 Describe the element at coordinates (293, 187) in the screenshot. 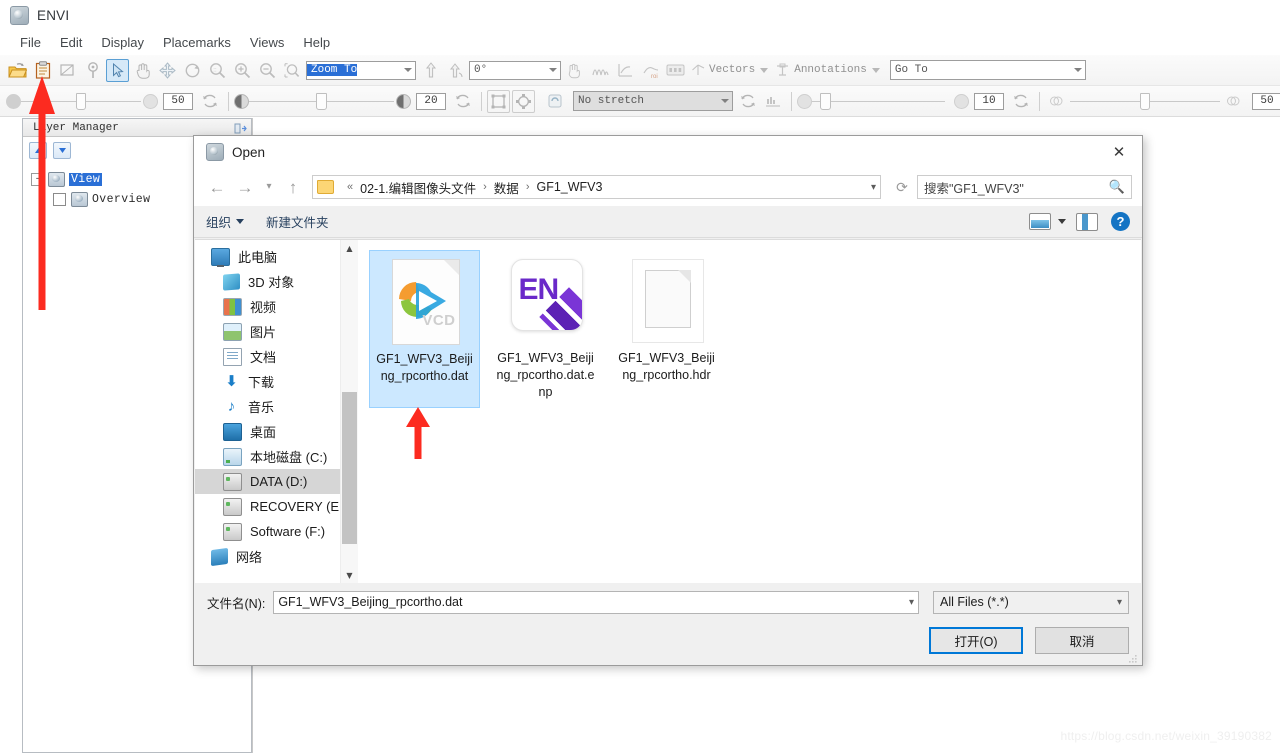

I see `up-arrow-icon: ↑` at that location.